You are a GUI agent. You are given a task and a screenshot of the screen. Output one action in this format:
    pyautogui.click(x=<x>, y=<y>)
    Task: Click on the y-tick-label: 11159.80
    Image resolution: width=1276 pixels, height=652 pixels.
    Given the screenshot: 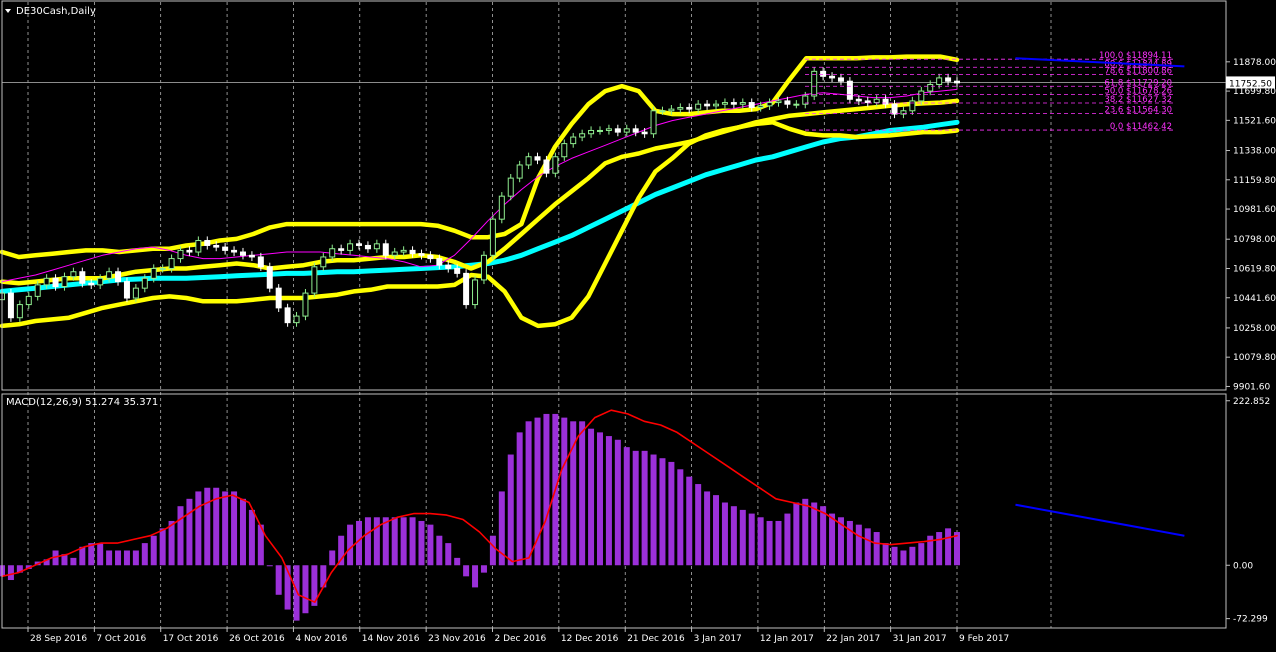 What is the action you would take?
    pyautogui.click(x=1254, y=181)
    